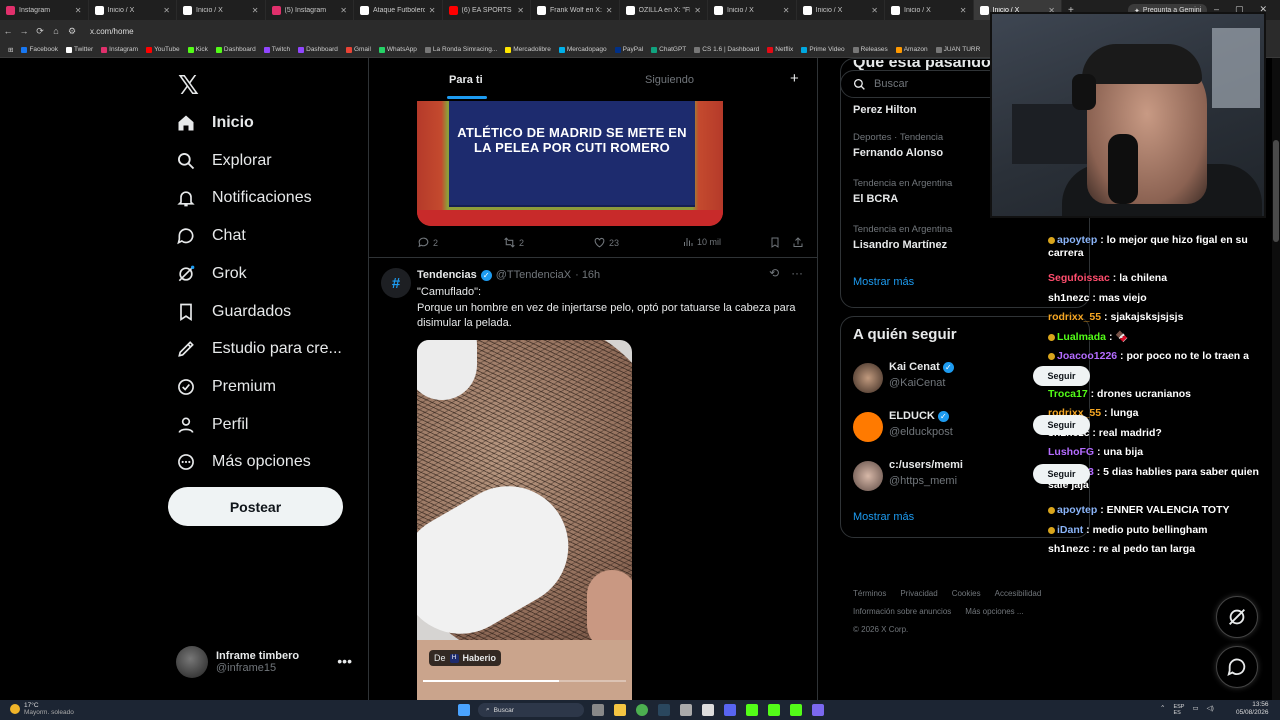  Describe the element at coordinates (869, 593) in the screenshot. I see `footer-link: Términos` at that location.